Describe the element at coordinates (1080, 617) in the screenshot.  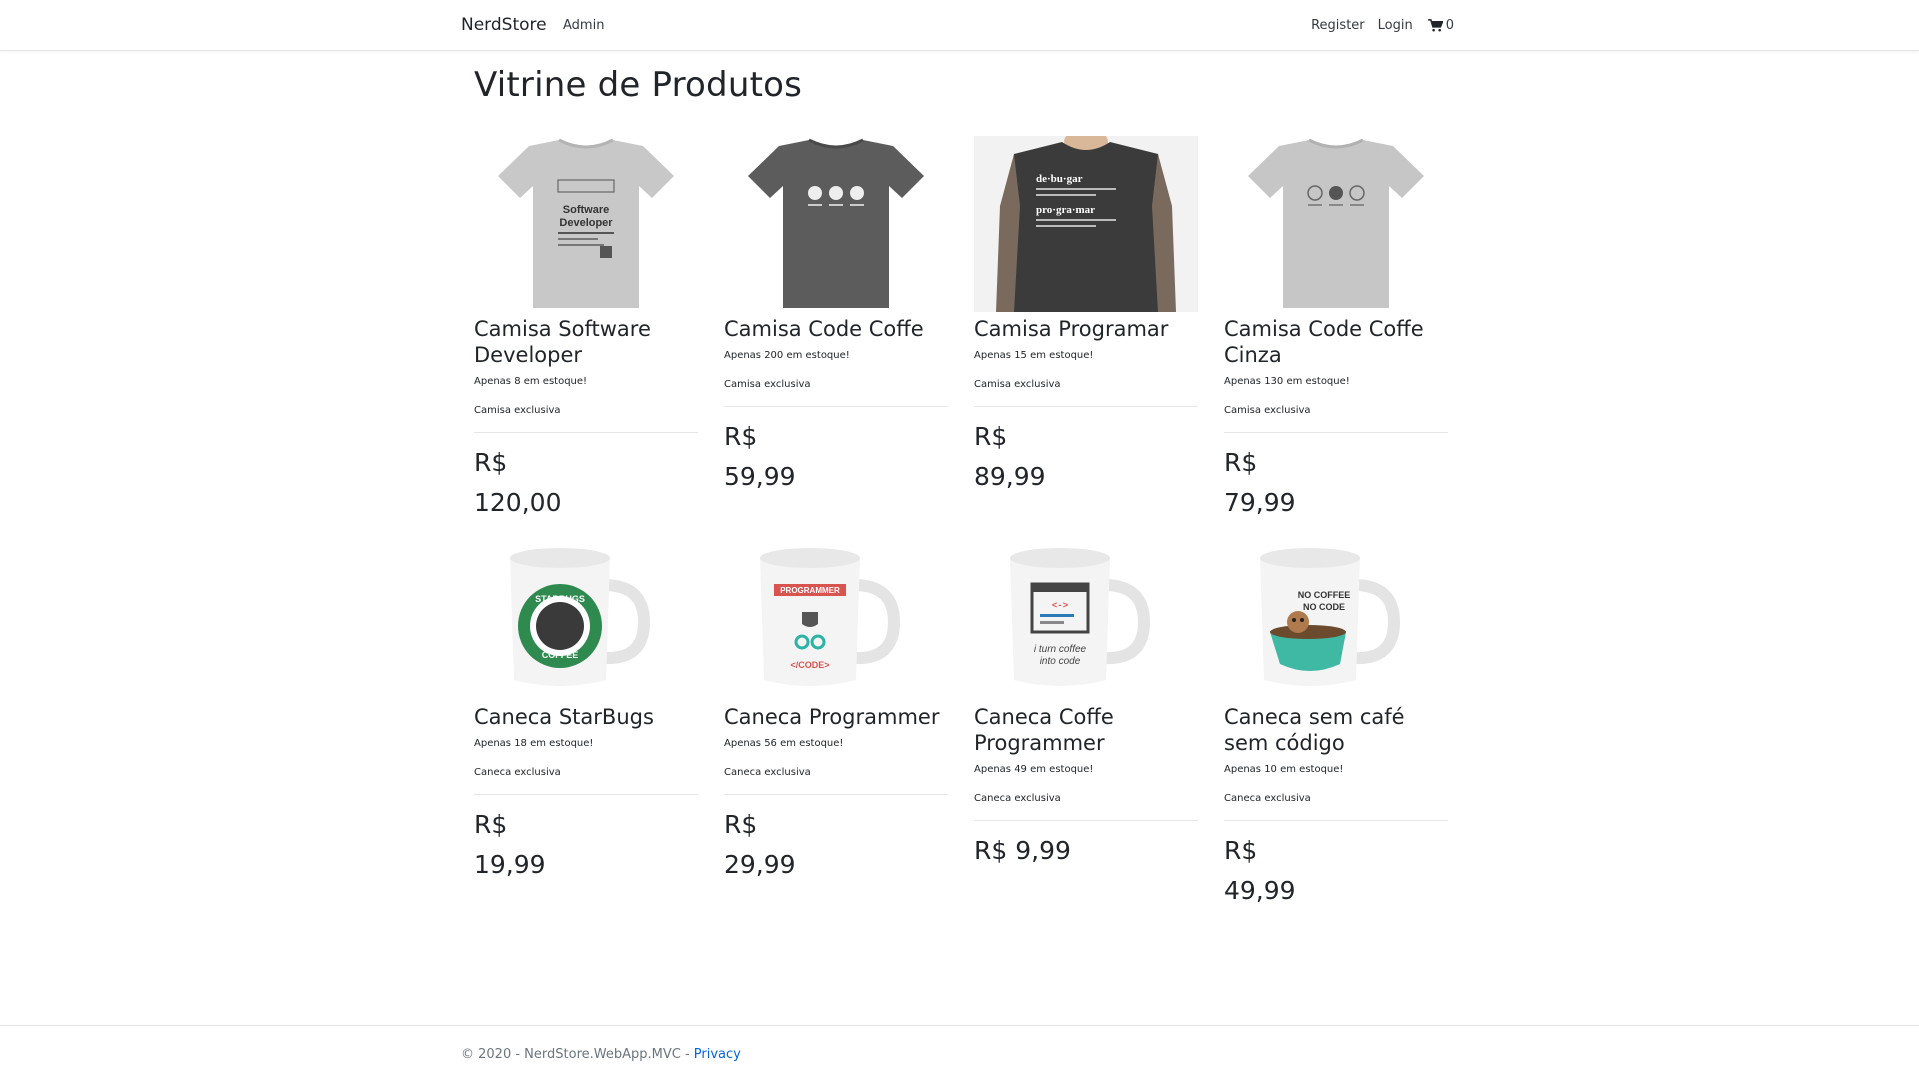
I see `mug-coffee-programmer-icon: <-> i turn coffee into code` at that location.